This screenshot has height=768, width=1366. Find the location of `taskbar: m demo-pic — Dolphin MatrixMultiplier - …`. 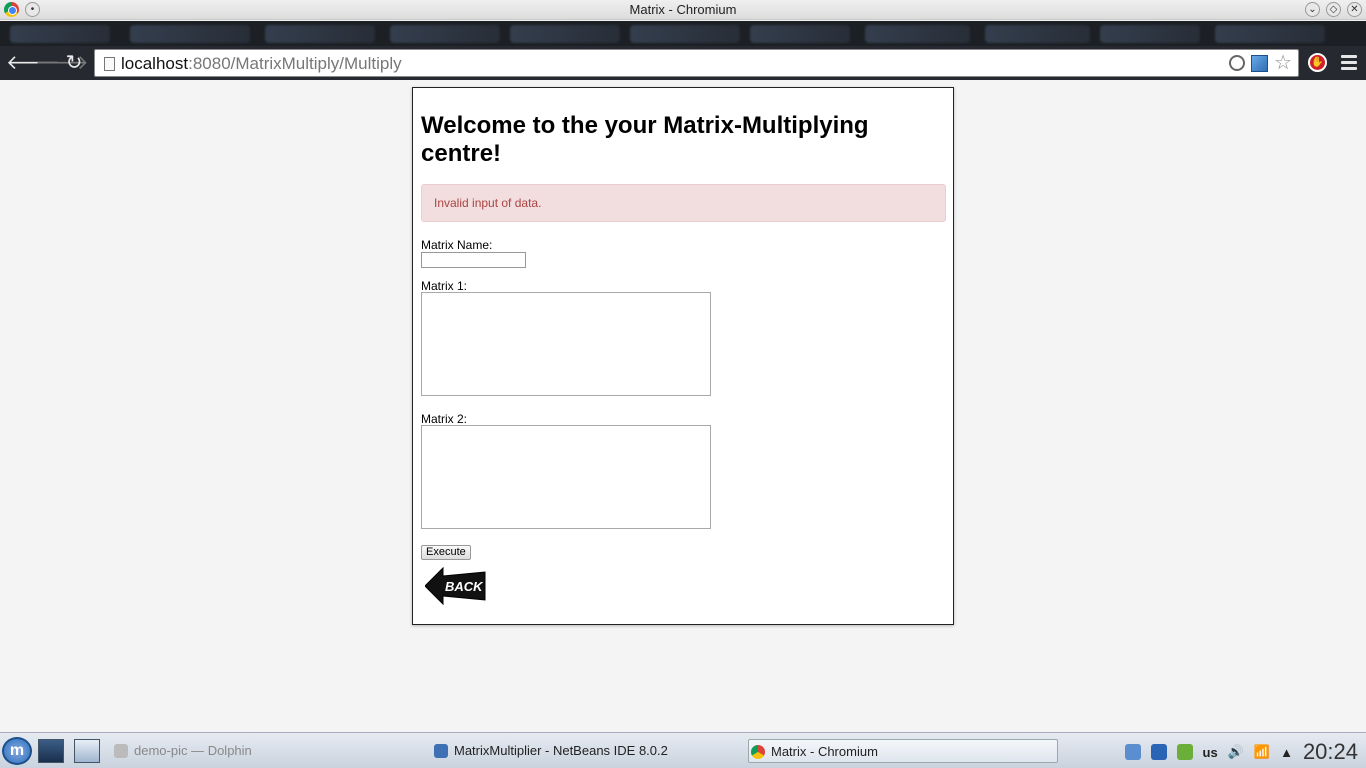

taskbar: m demo-pic — Dolphin MatrixMultiplier - … is located at coordinates (683, 750).